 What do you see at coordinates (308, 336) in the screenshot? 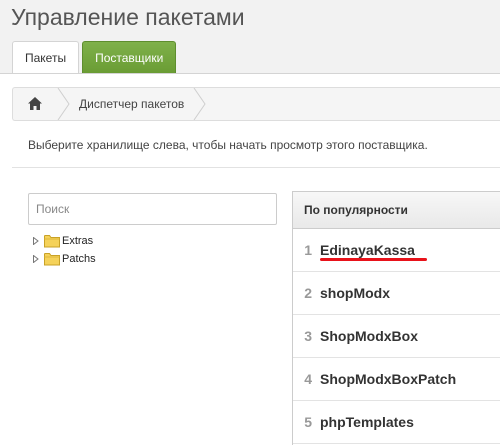
I see `package-rank: 3` at bounding box center [308, 336].